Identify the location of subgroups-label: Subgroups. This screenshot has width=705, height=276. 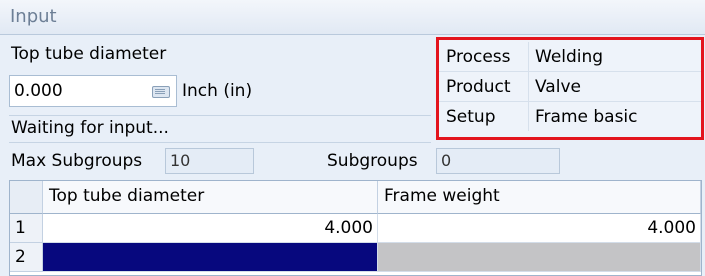
(372, 161).